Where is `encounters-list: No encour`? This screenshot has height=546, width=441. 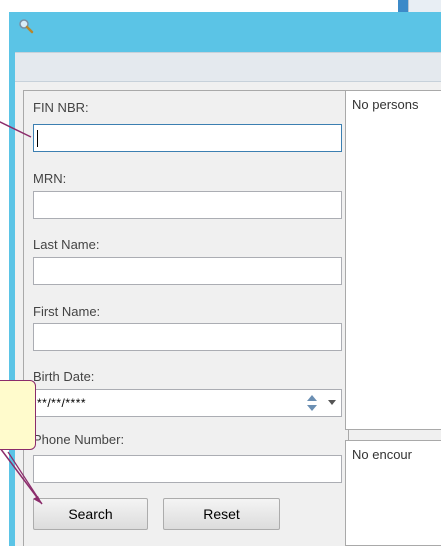
encounters-list: No encour is located at coordinates (393, 493).